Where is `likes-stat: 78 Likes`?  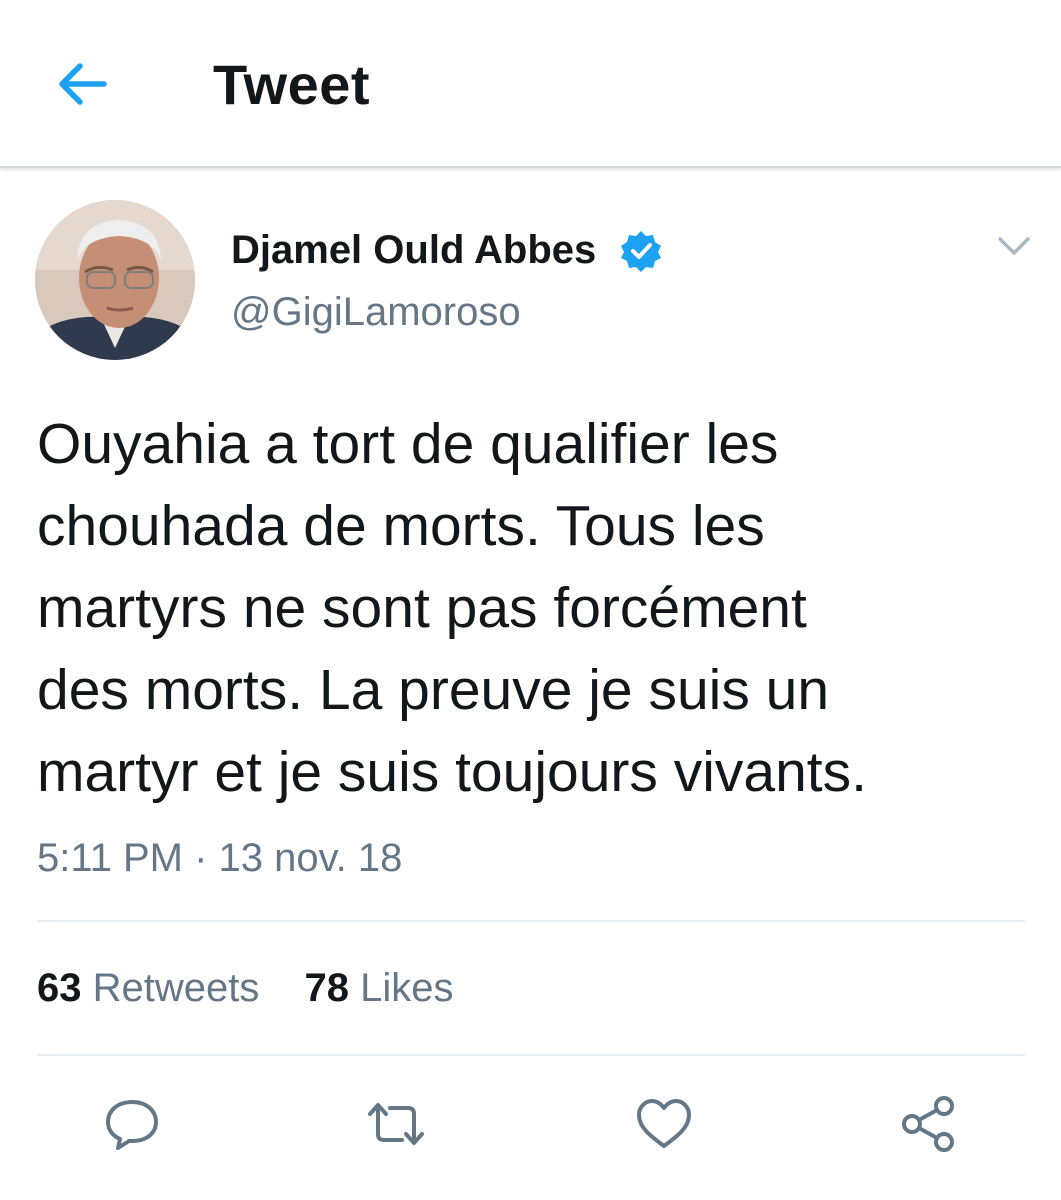 likes-stat: 78 Likes is located at coordinates (379, 988).